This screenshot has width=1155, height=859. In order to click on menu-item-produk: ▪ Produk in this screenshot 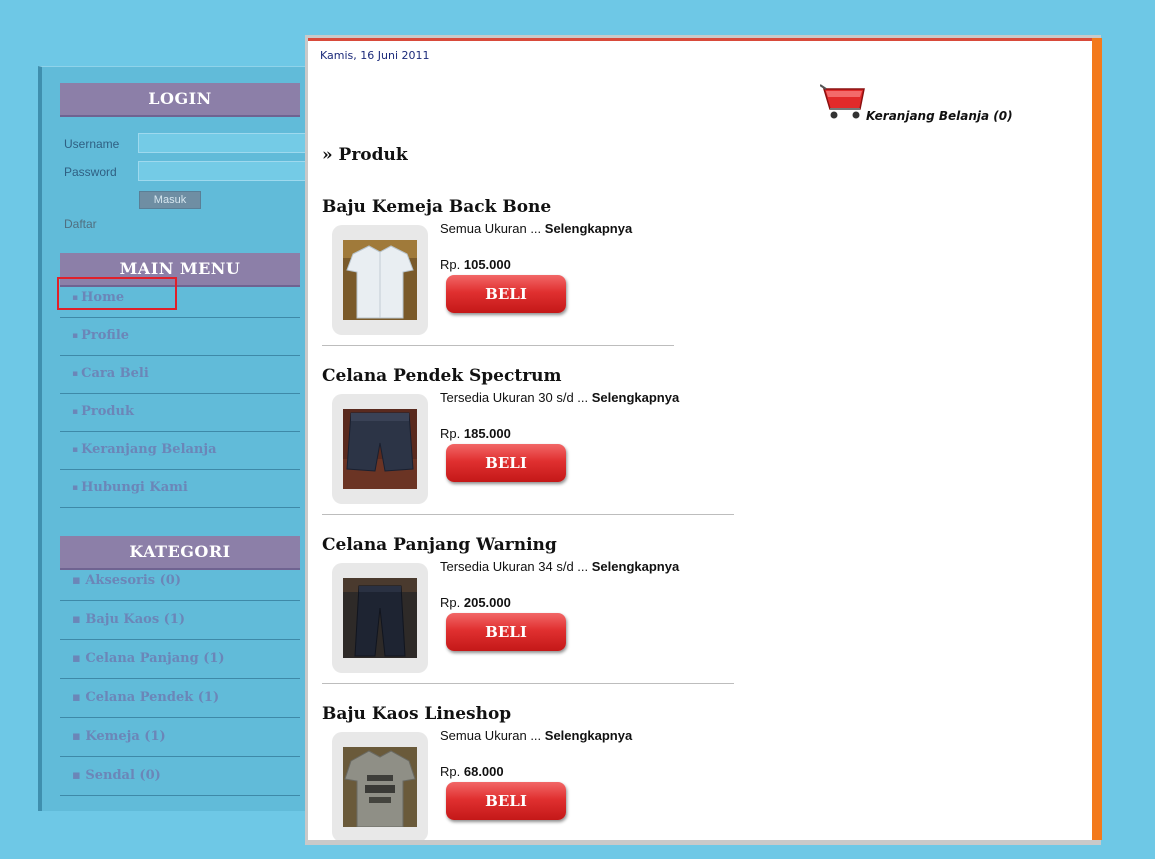, I will do `click(180, 413)`.